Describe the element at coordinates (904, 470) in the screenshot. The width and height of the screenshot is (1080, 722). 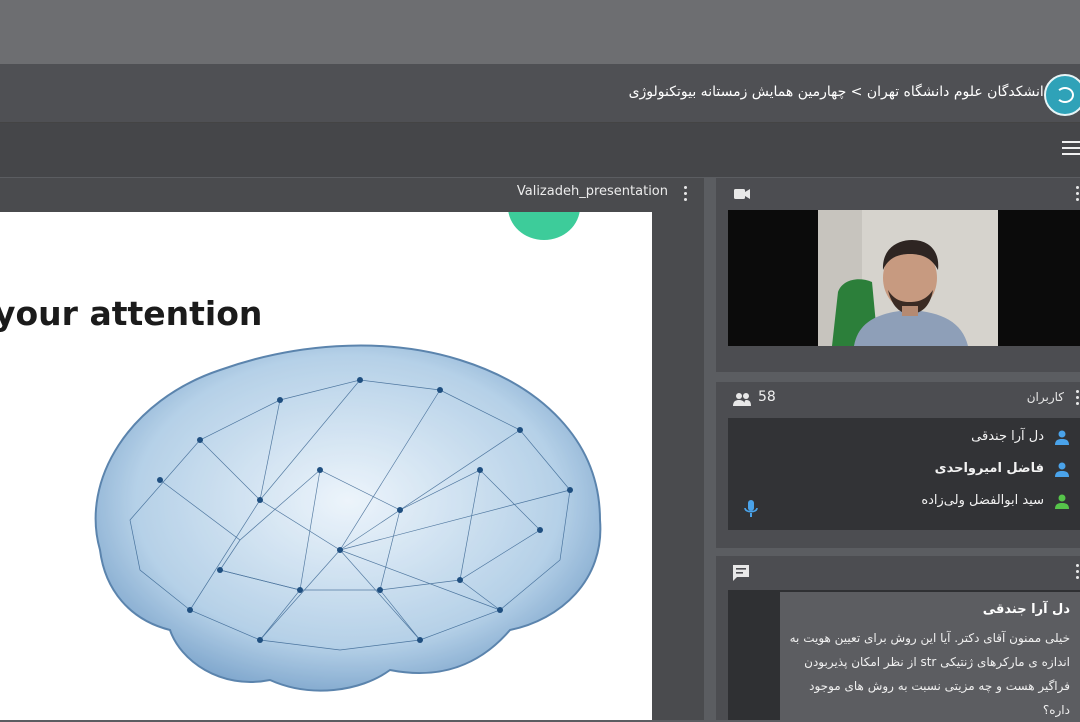
I see `user-list-item: فاضل امیرواحدی` at that location.